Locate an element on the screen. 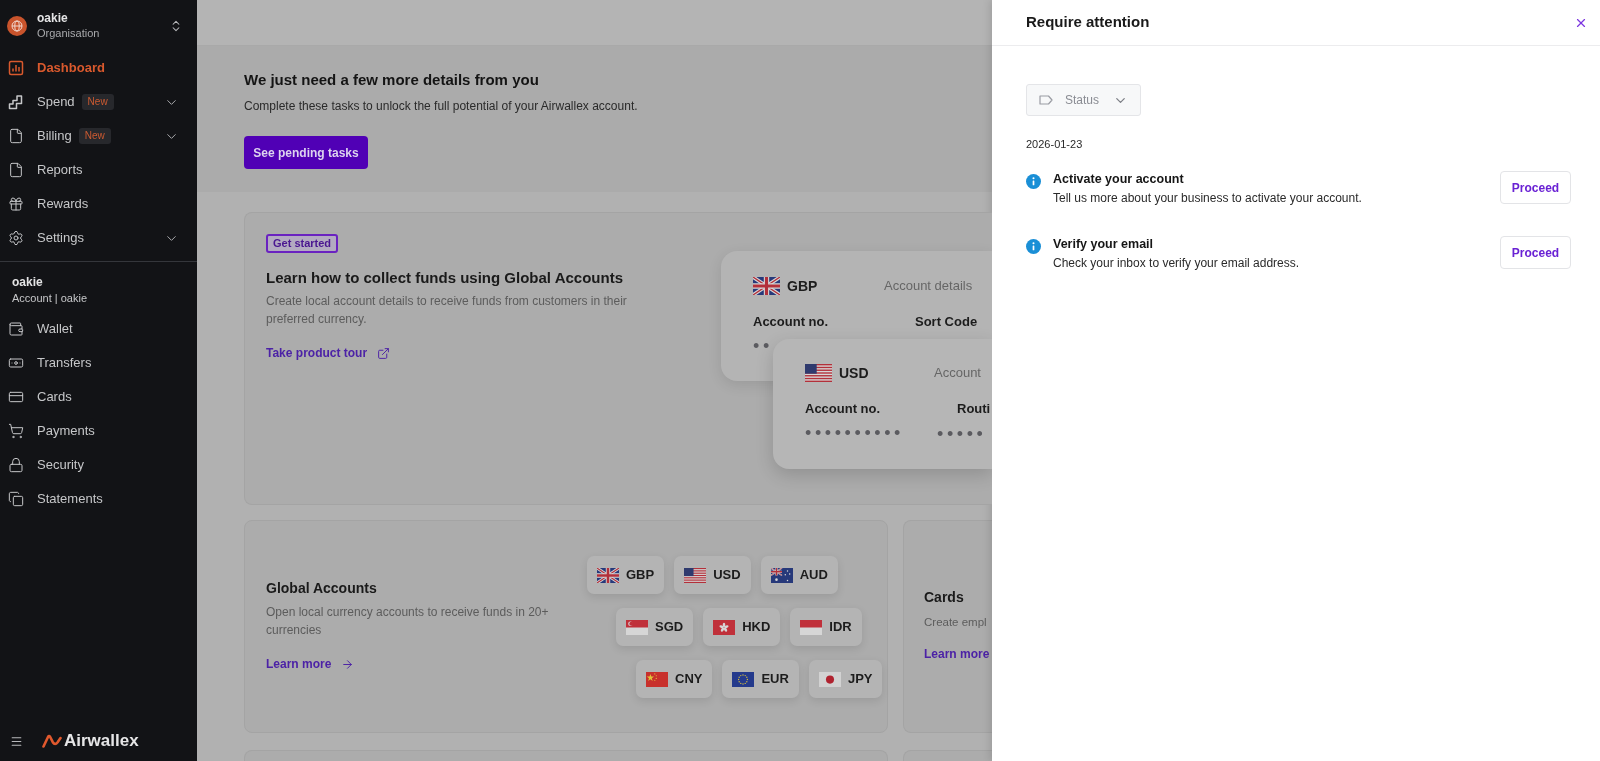 The height and width of the screenshot is (761, 1600). australia-flag-icon is located at coordinates (781, 575).